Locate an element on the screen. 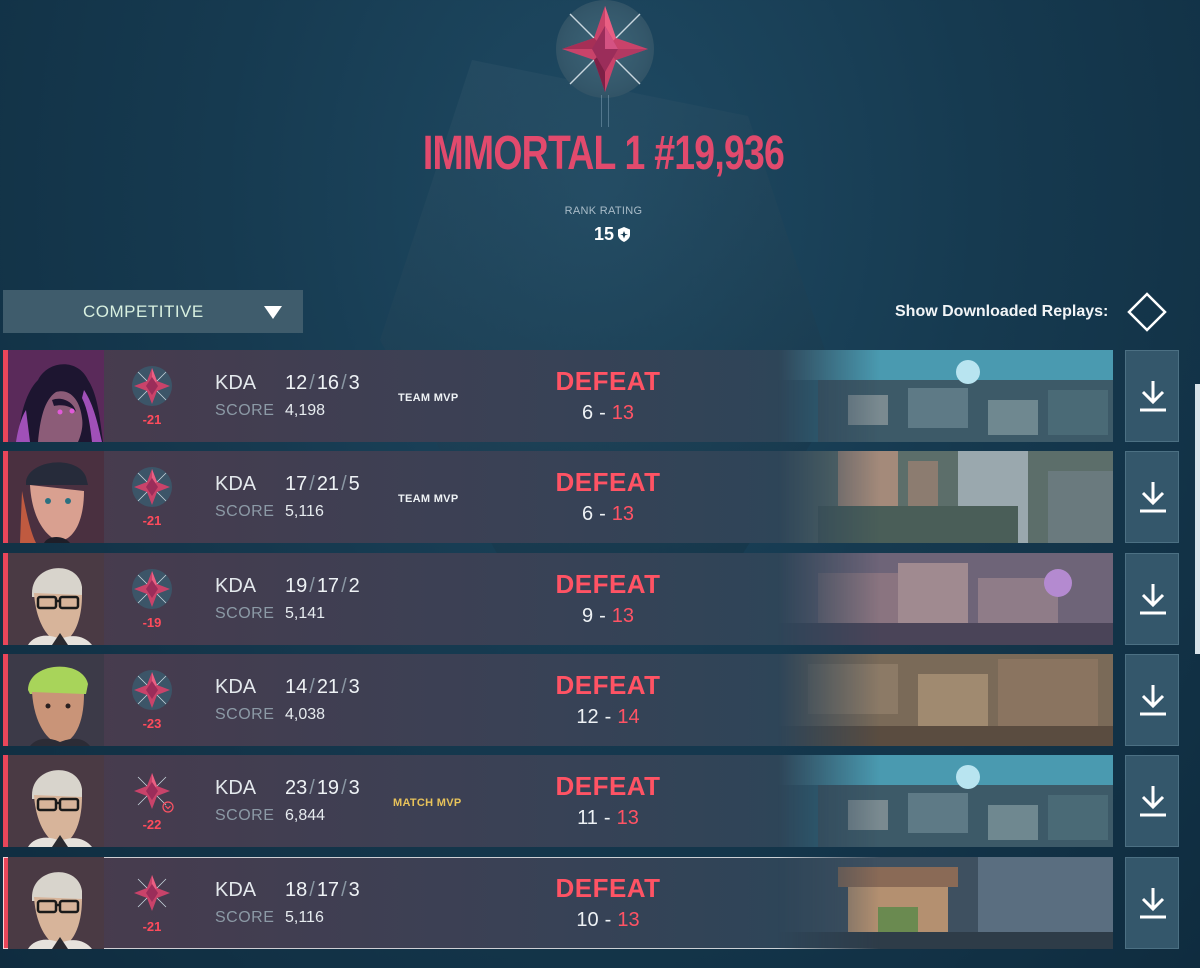 The image size is (1200, 968). deaths: 19 is located at coordinates (328, 788).